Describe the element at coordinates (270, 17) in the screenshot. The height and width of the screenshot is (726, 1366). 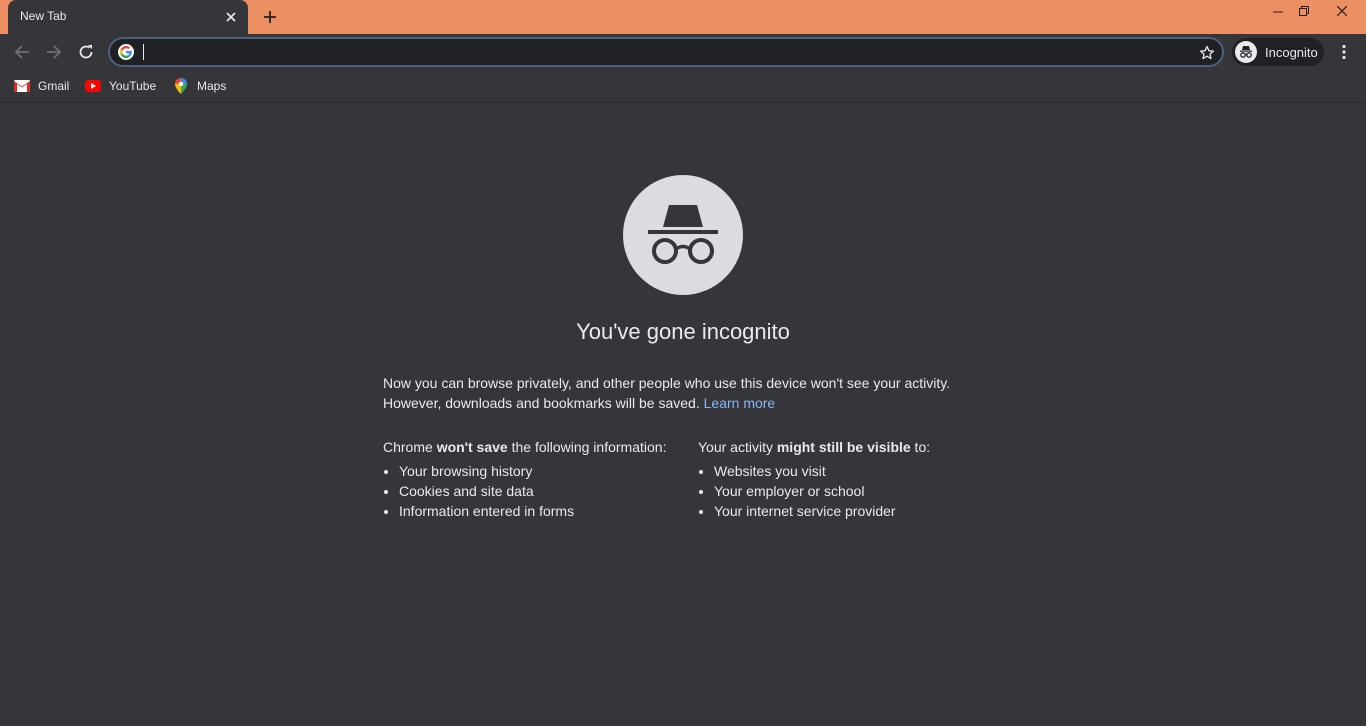
I see `new-tab-button` at that location.